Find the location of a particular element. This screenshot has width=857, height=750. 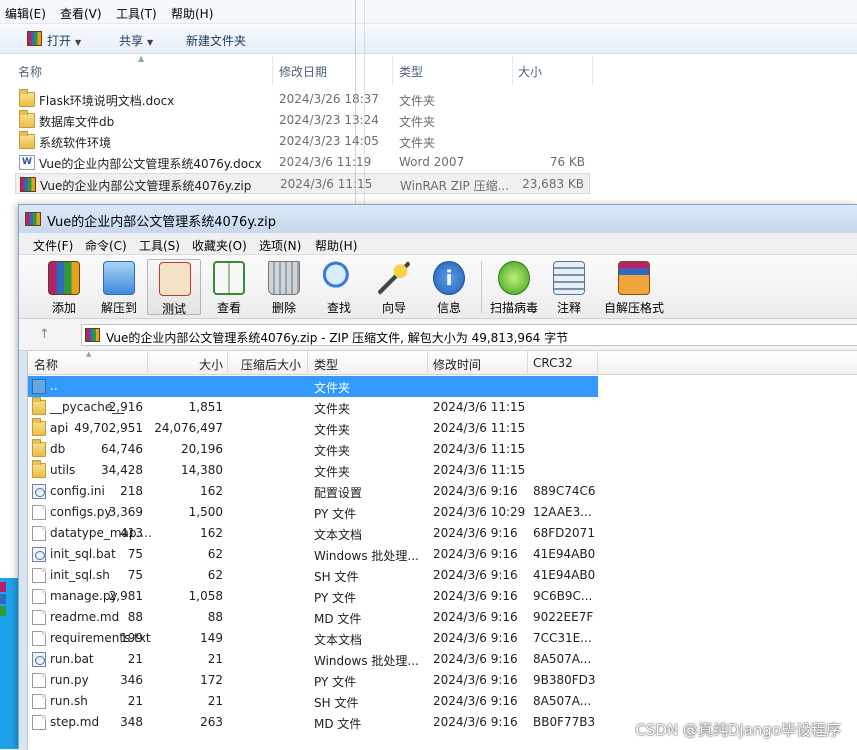

info-icon: i is located at coordinates (449, 278).